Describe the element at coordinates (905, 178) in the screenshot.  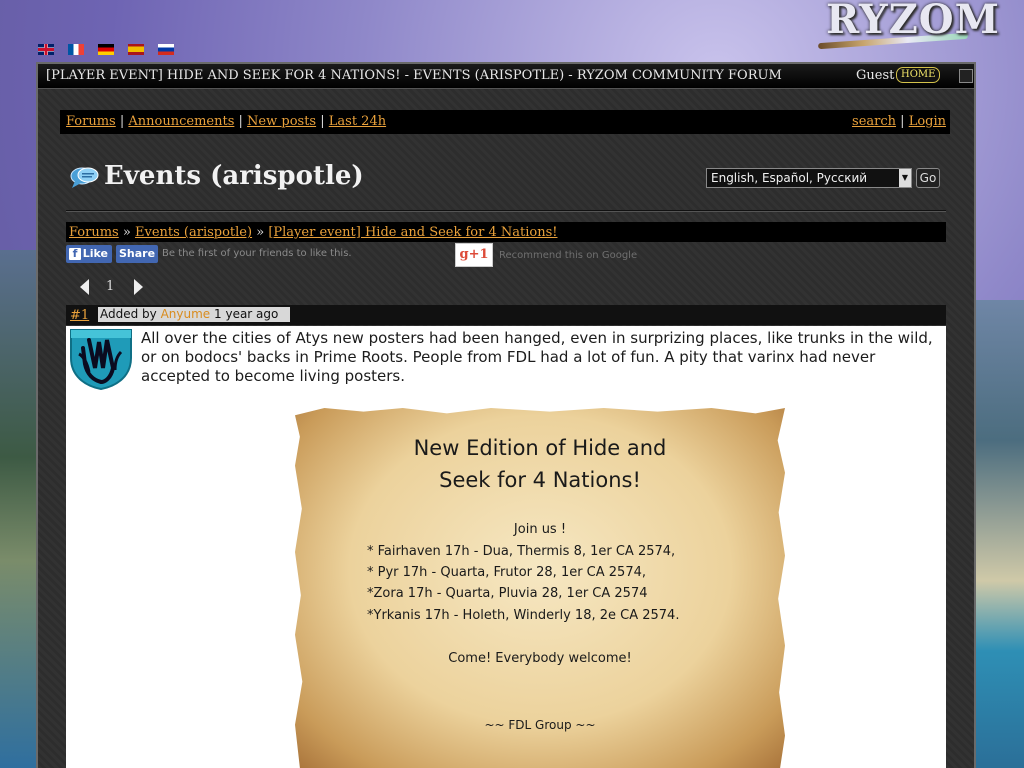
I see `chevron-down-icon: ▼` at that location.